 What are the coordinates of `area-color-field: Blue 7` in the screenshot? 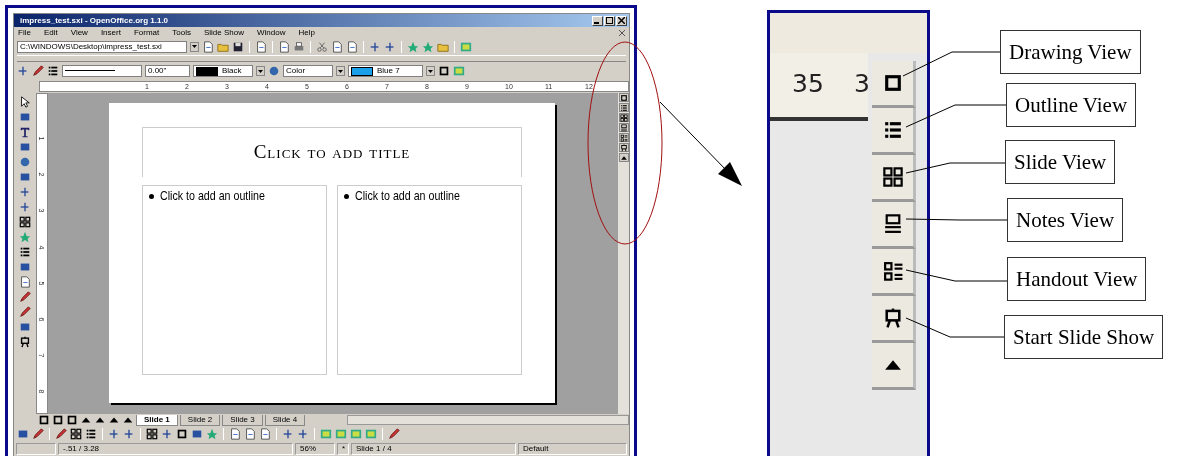 It's located at (385, 71).